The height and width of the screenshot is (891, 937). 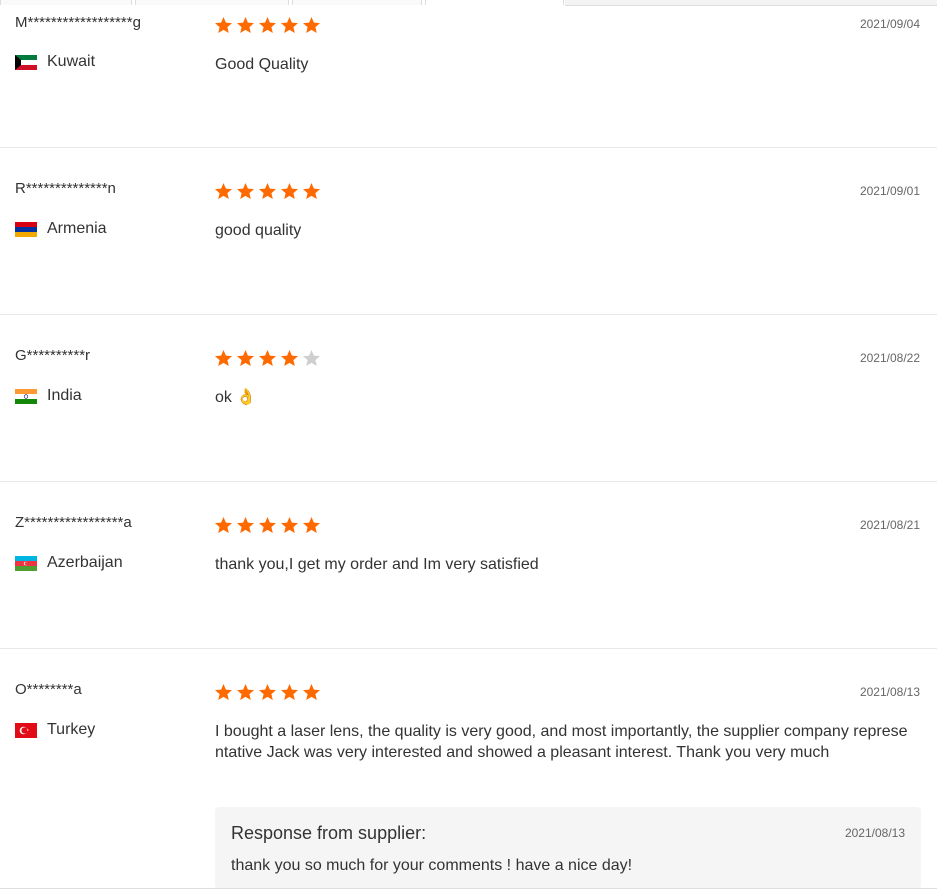 What do you see at coordinates (236, 397) in the screenshot?
I see `review-comment: ok 👌` at bounding box center [236, 397].